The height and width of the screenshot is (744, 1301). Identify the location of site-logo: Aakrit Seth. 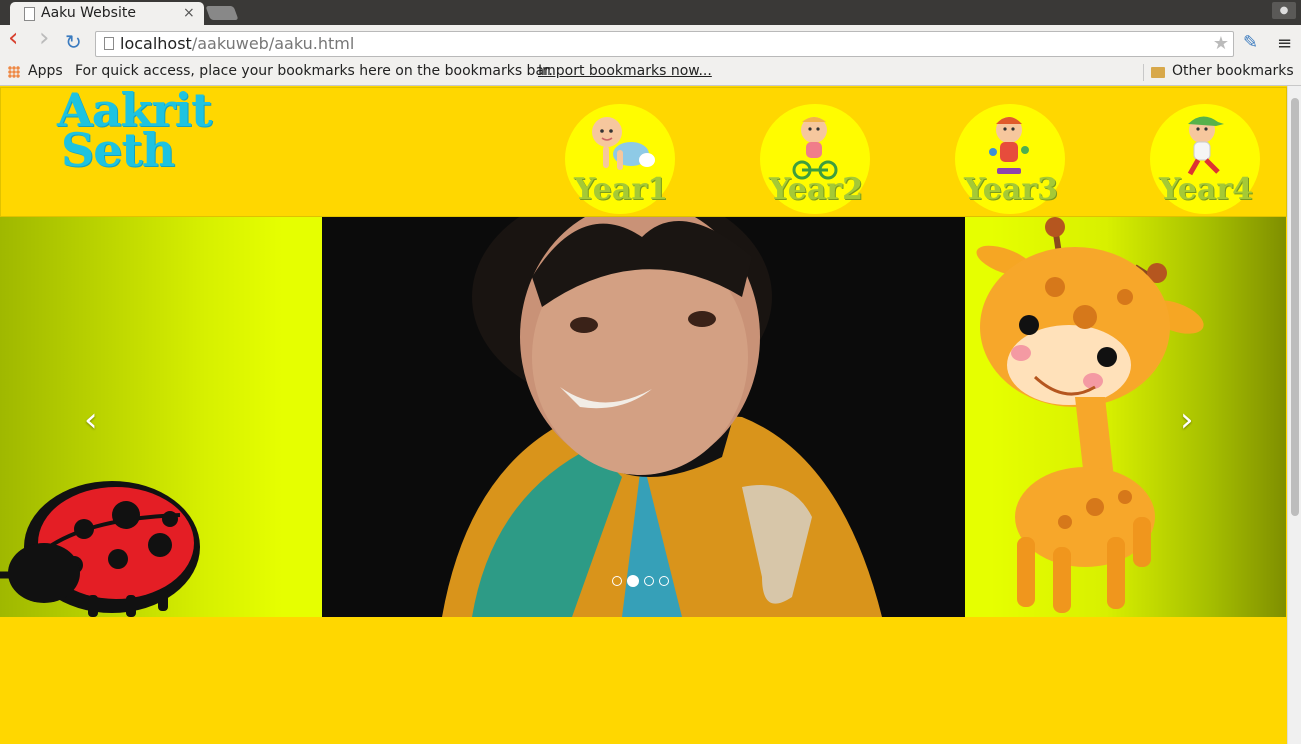
(134, 130).